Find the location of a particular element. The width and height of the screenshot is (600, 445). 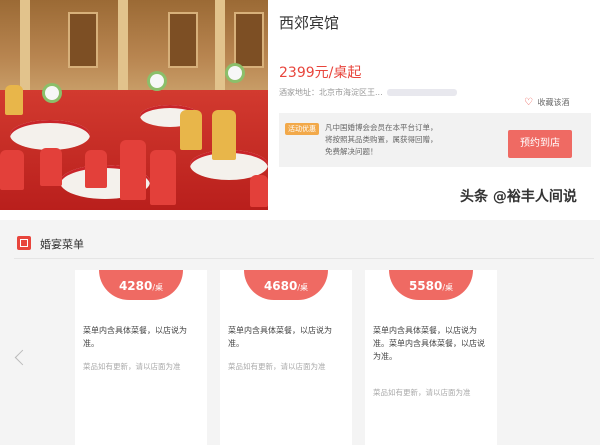

divider is located at coordinates (304, 258).